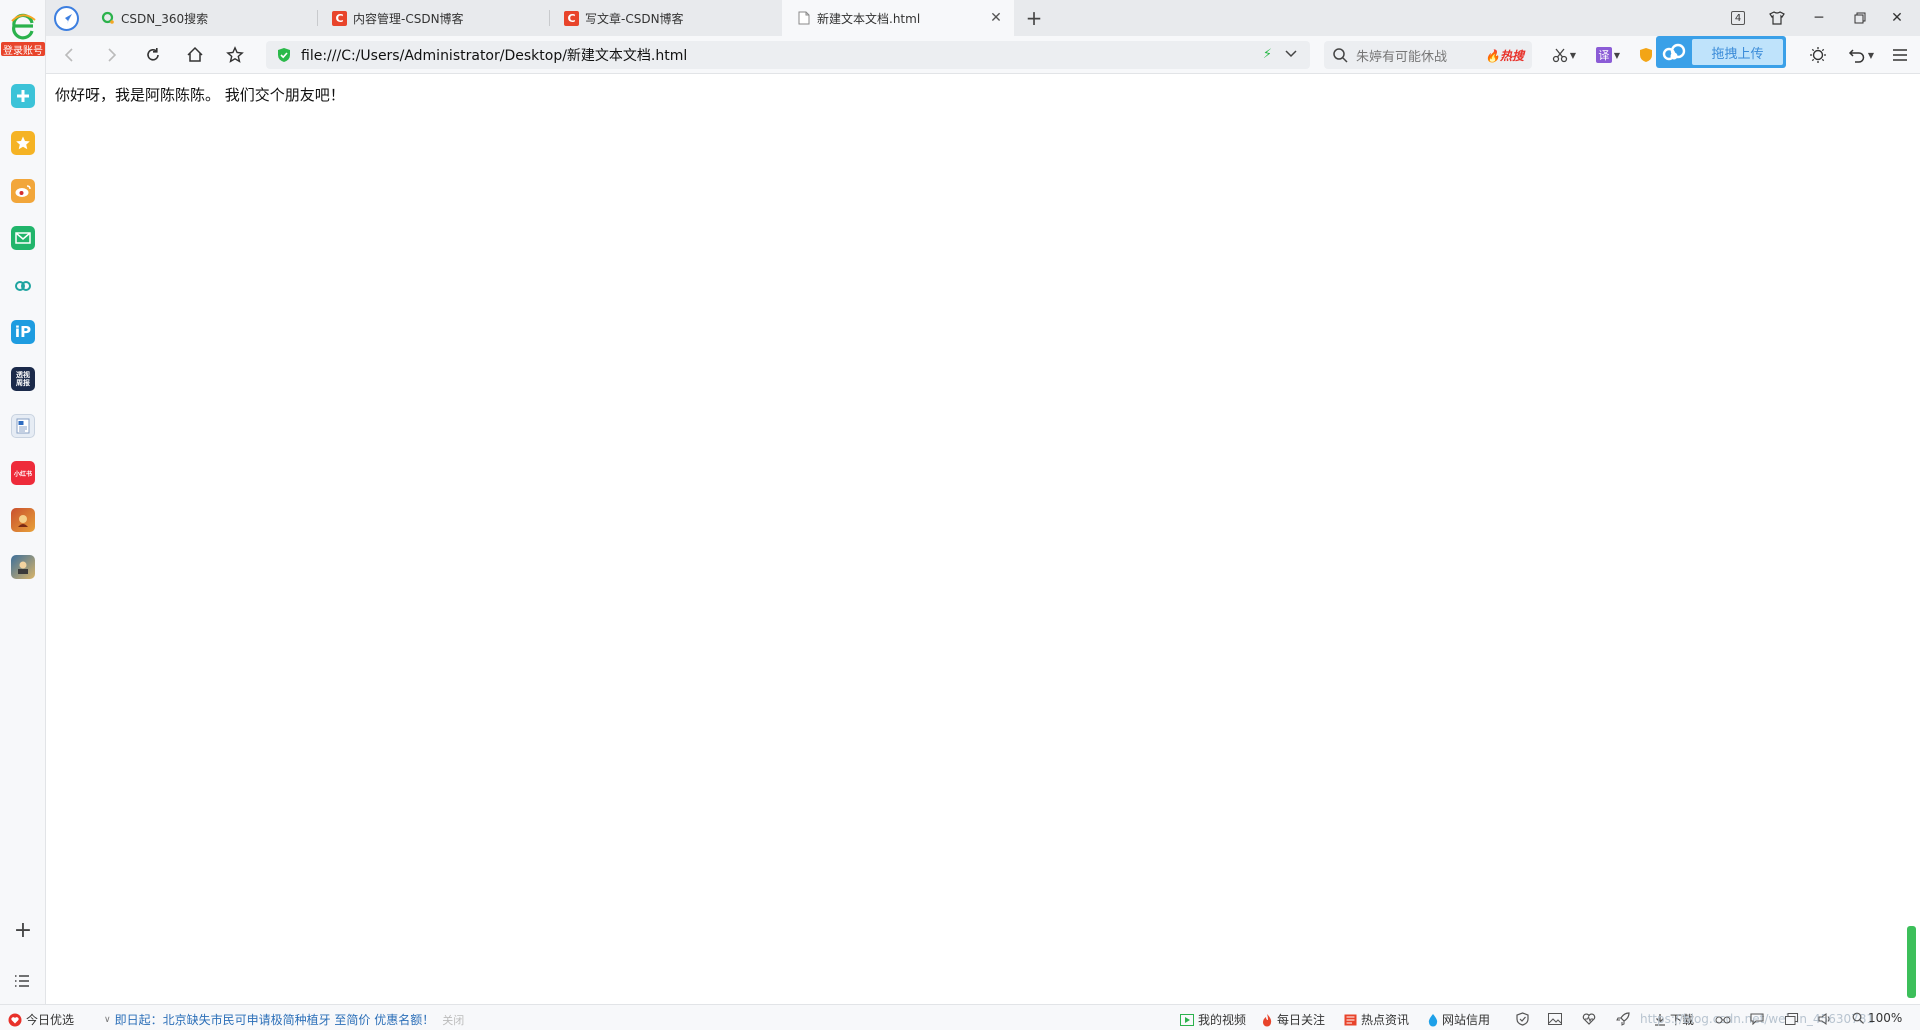 The image size is (1920, 1030). I want to click on add-sidebar-app-button: +, so click(23, 930).